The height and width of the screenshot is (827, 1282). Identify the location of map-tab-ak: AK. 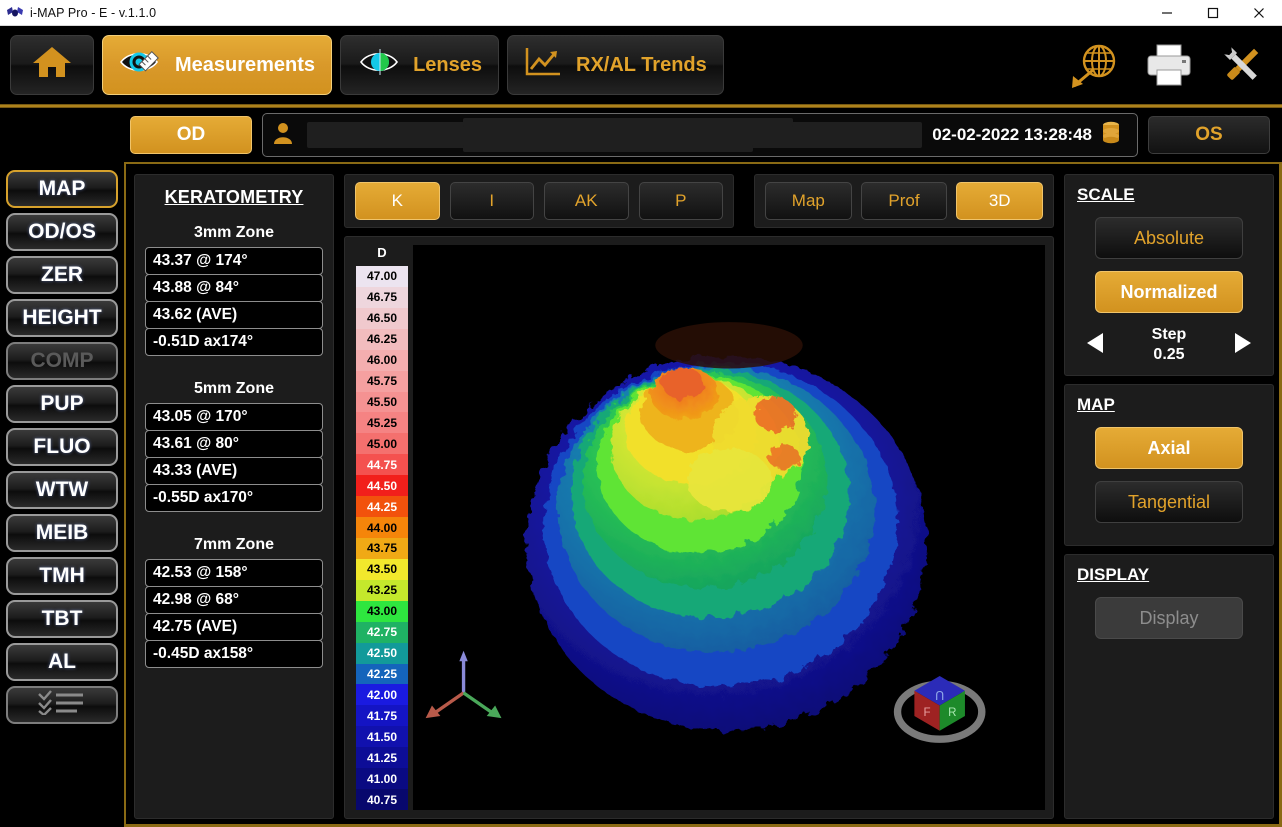
(586, 201).